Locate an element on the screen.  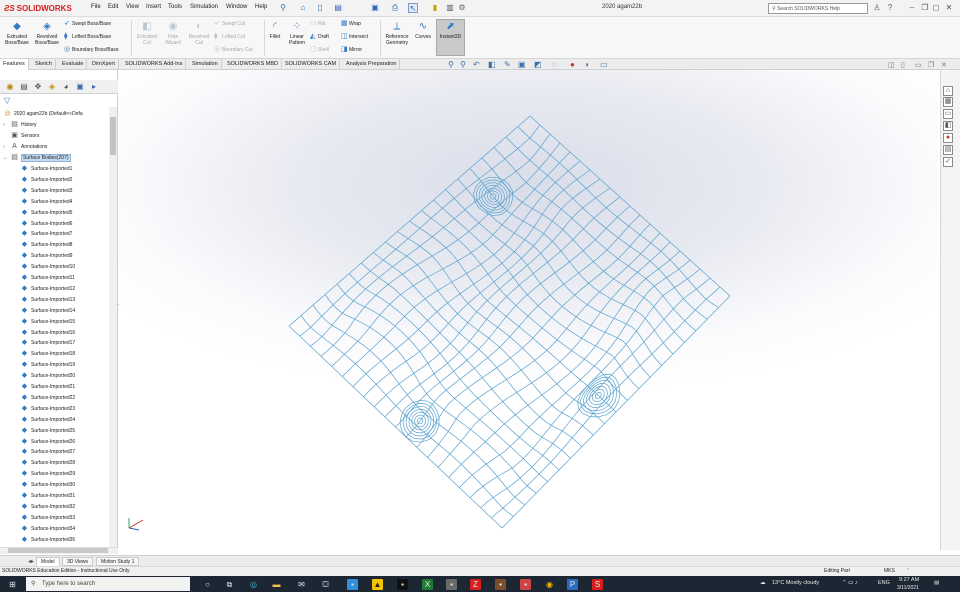
menu-view: View is located at coordinates (132, 7).